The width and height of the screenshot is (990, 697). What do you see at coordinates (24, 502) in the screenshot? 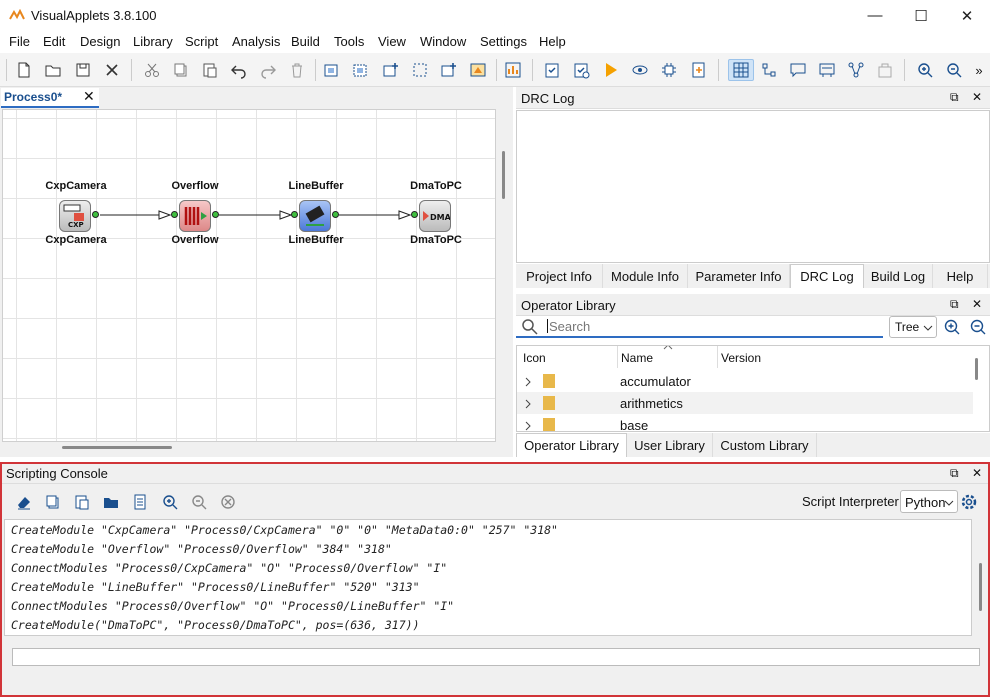
I see `eraser-icon` at bounding box center [24, 502].